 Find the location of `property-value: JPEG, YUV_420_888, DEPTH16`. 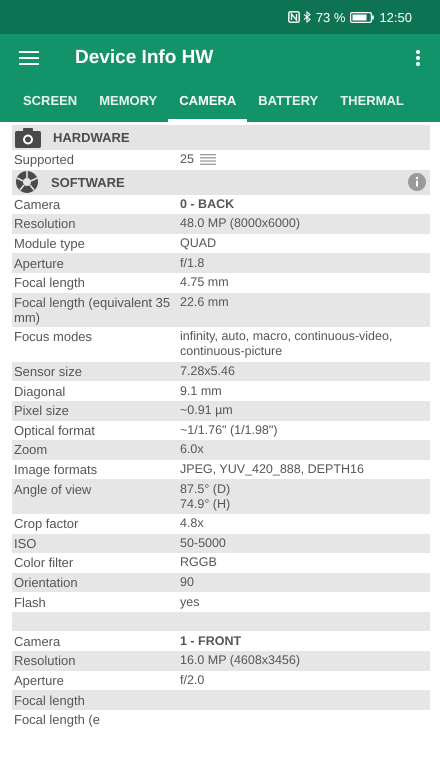

property-value: JPEG, YUV_420_888, DEPTH16 is located at coordinates (272, 470).